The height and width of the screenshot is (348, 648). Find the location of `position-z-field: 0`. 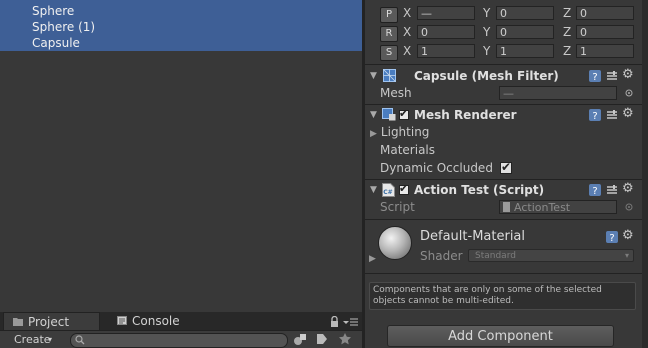

position-z-field: 0 is located at coordinates (605, 13).